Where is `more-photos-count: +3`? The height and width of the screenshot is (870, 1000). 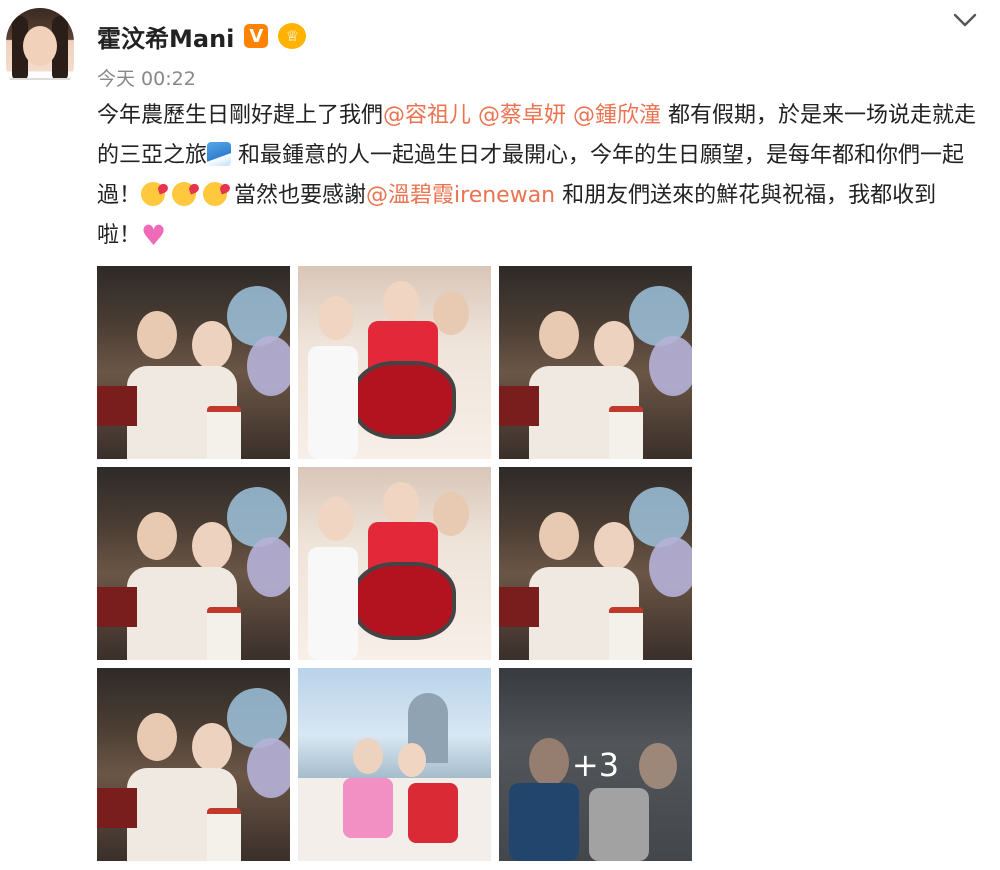
more-photos-count: +3 is located at coordinates (595, 764).